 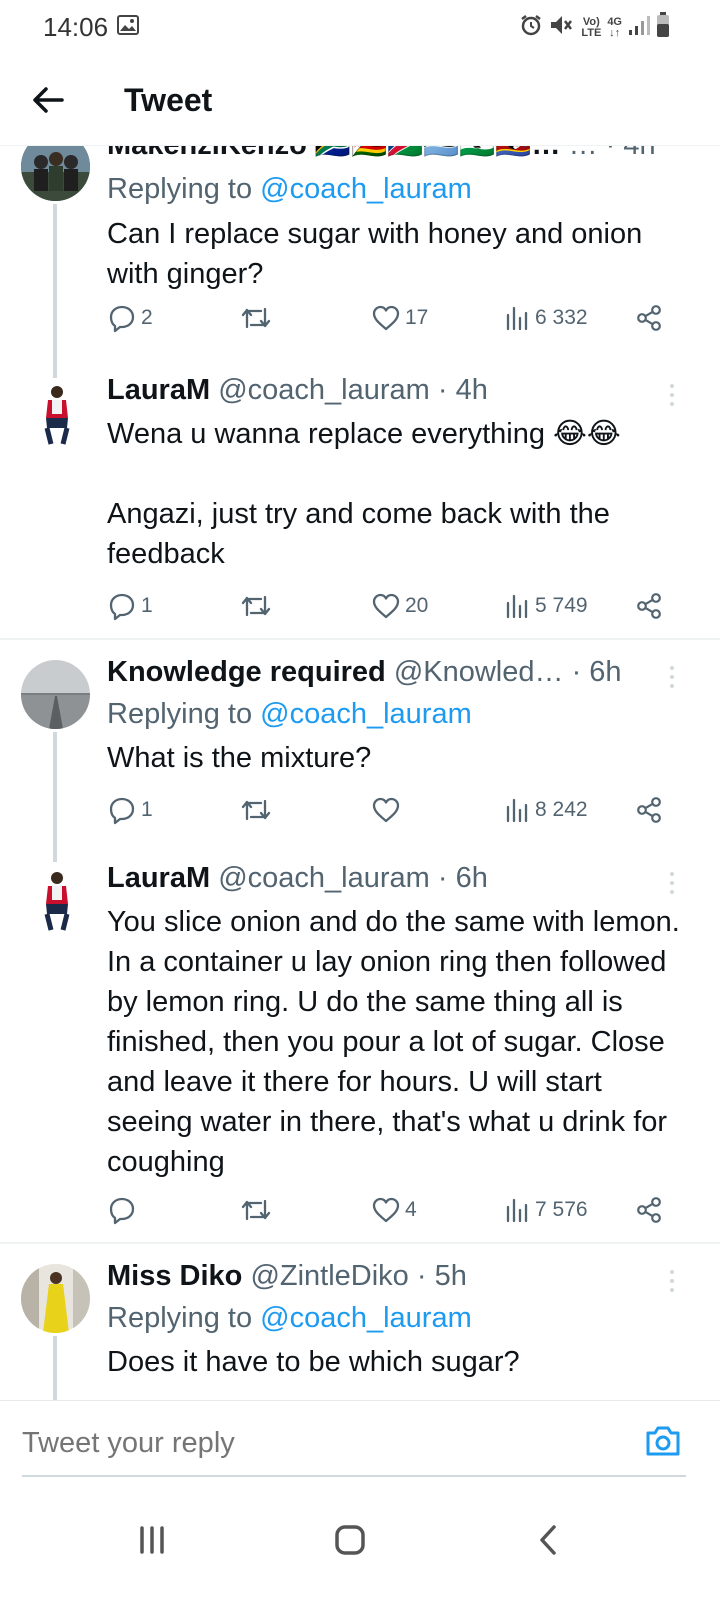 What do you see at coordinates (417, 317) in the screenshot?
I see `like-count: 17` at bounding box center [417, 317].